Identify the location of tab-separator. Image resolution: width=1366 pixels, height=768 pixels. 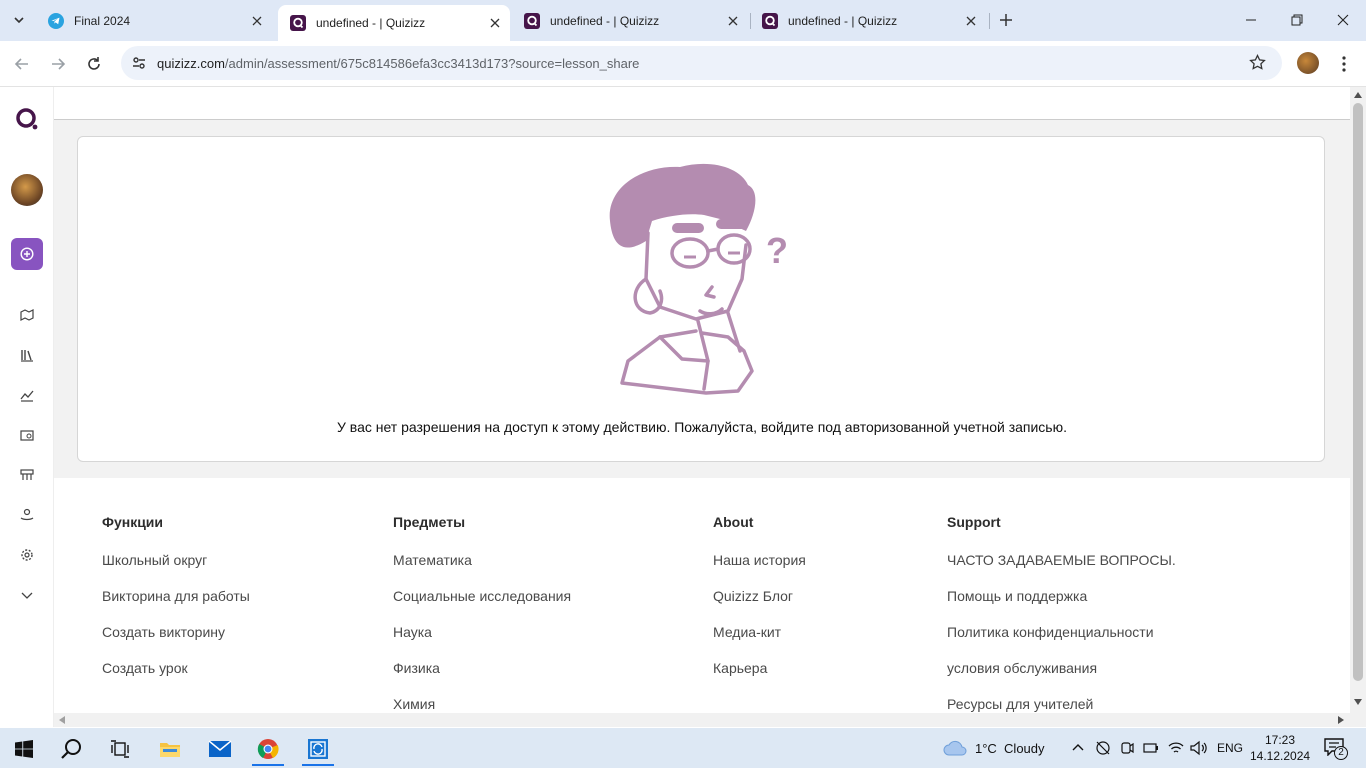
(989, 21).